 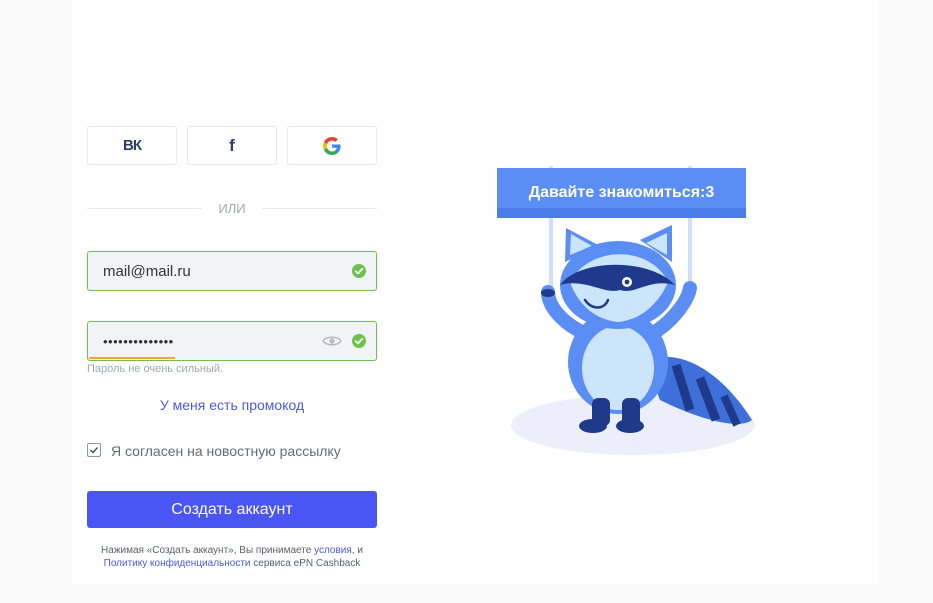 I want to click on vk-login-button: ВК, so click(x=132, y=145).